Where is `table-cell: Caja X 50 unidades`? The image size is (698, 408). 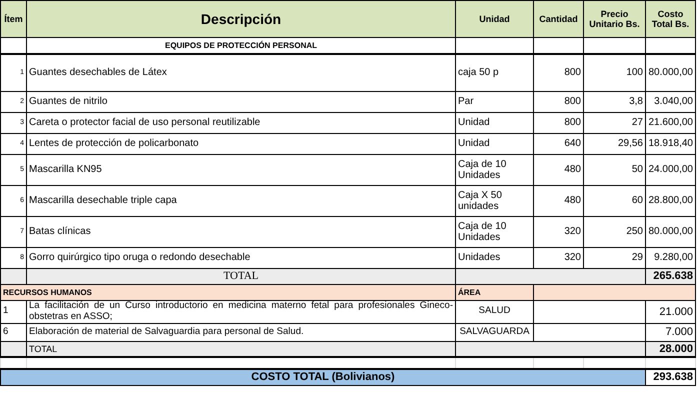
table-cell: Caja X 50 unidades is located at coordinates (495, 201).